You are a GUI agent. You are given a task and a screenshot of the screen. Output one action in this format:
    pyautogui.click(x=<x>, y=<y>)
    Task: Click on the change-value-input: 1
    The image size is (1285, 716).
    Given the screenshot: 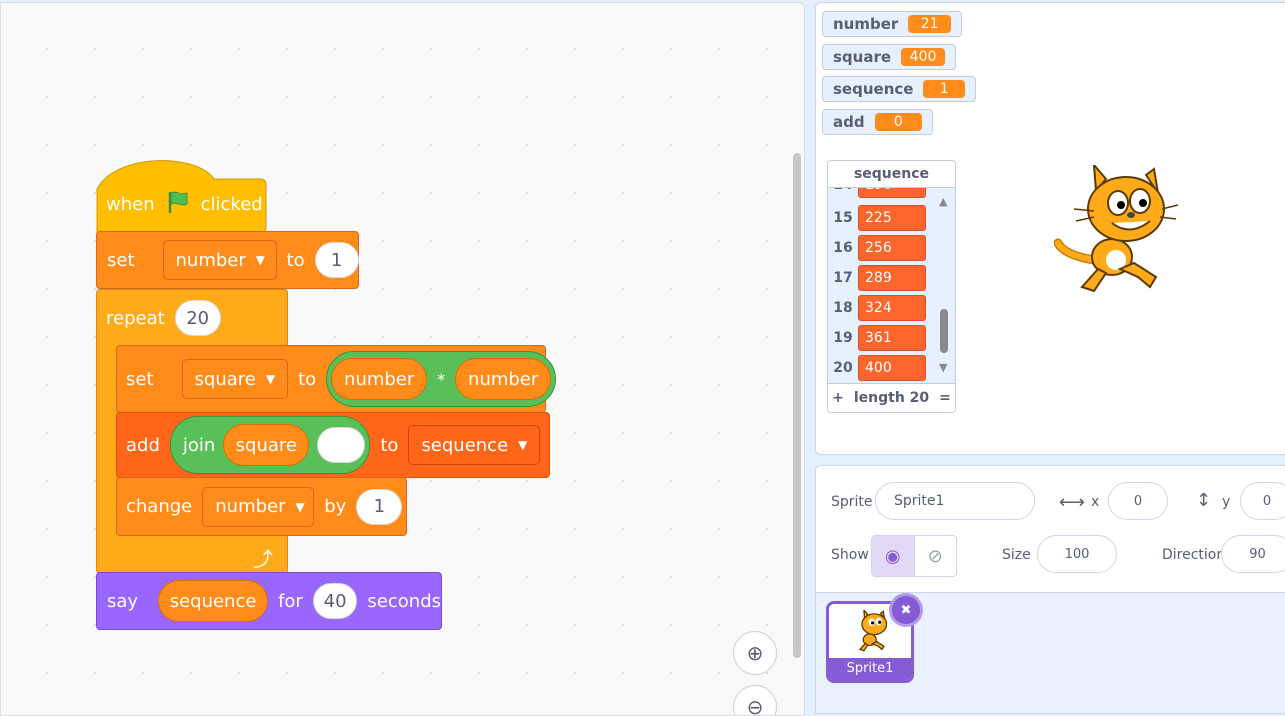 What is the action you would take?
    pyautogui.click(x=379, y=506)
    